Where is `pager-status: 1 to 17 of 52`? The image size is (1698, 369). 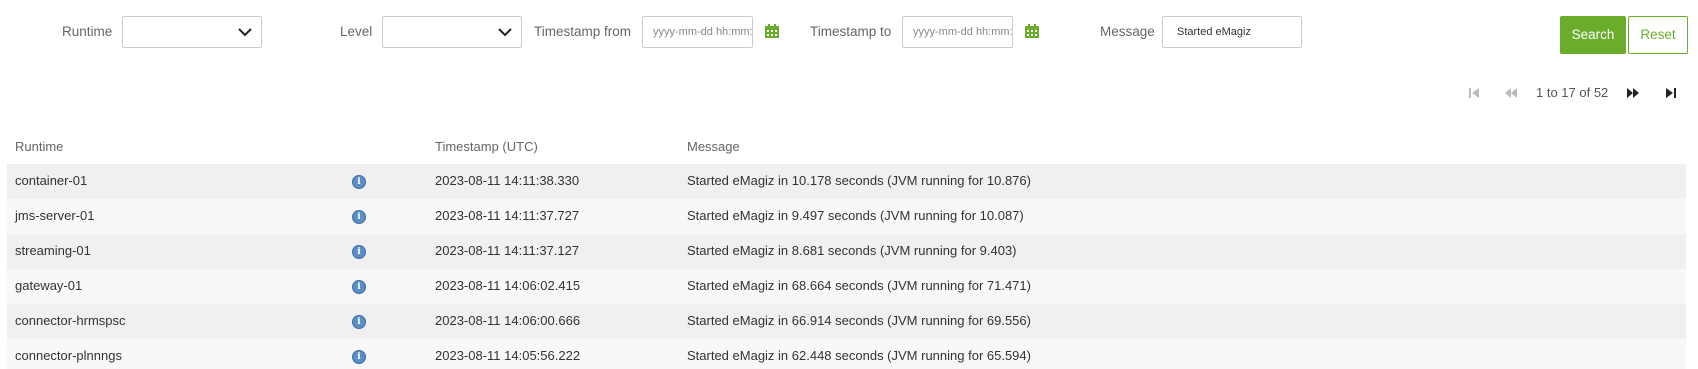
pager-status: 1 to 17 of 52 is located at coordinates (1572, 92).